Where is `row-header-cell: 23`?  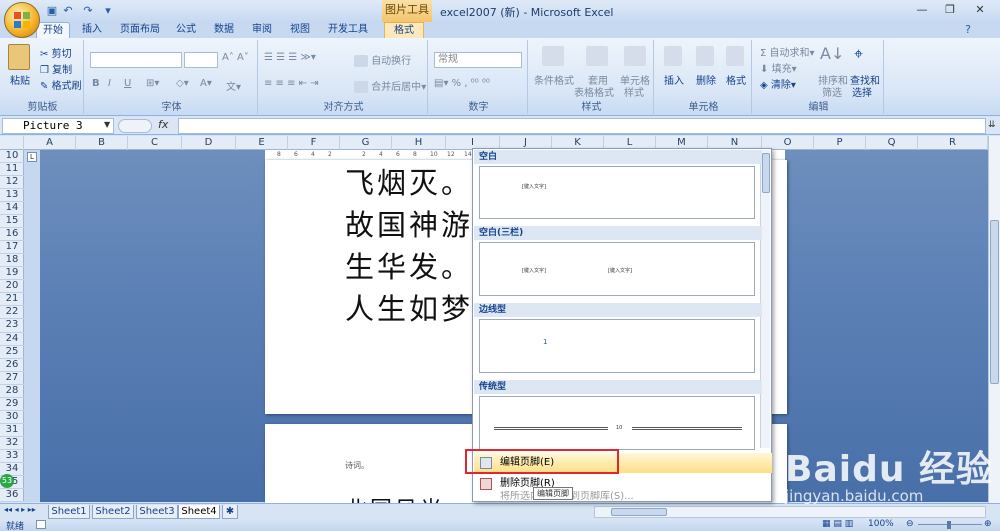 row-header-cell: 23 is located at coordinates (12, 326).